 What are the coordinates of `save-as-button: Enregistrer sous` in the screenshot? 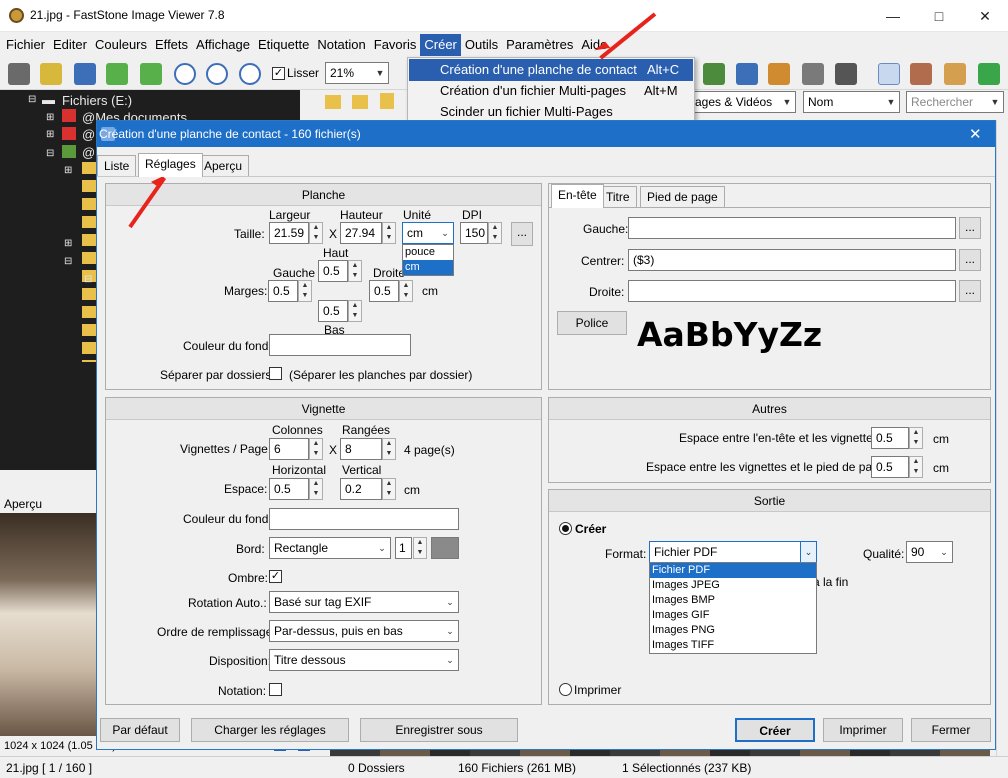 It's located at (439, 730).